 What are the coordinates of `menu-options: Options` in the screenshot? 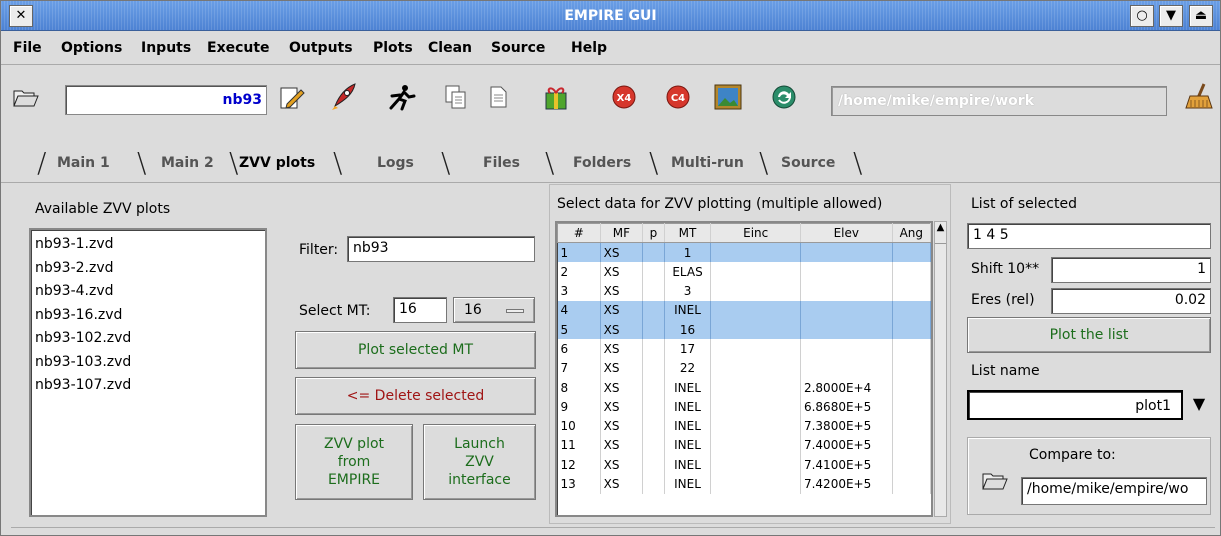 It's located at (91, 48).